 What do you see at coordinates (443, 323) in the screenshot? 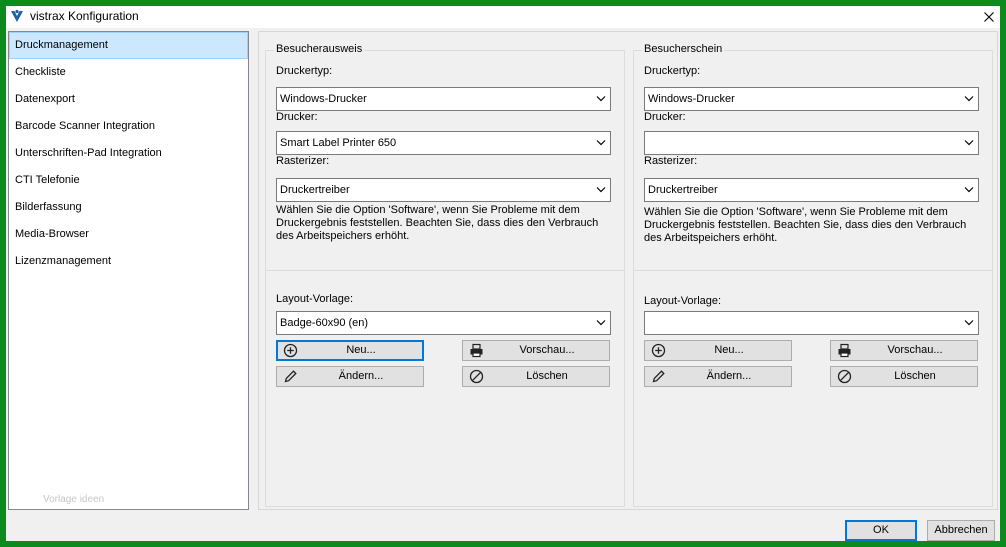
I see `layout-select: Badge-60x90 (en)` at bounding box center [443, 323].